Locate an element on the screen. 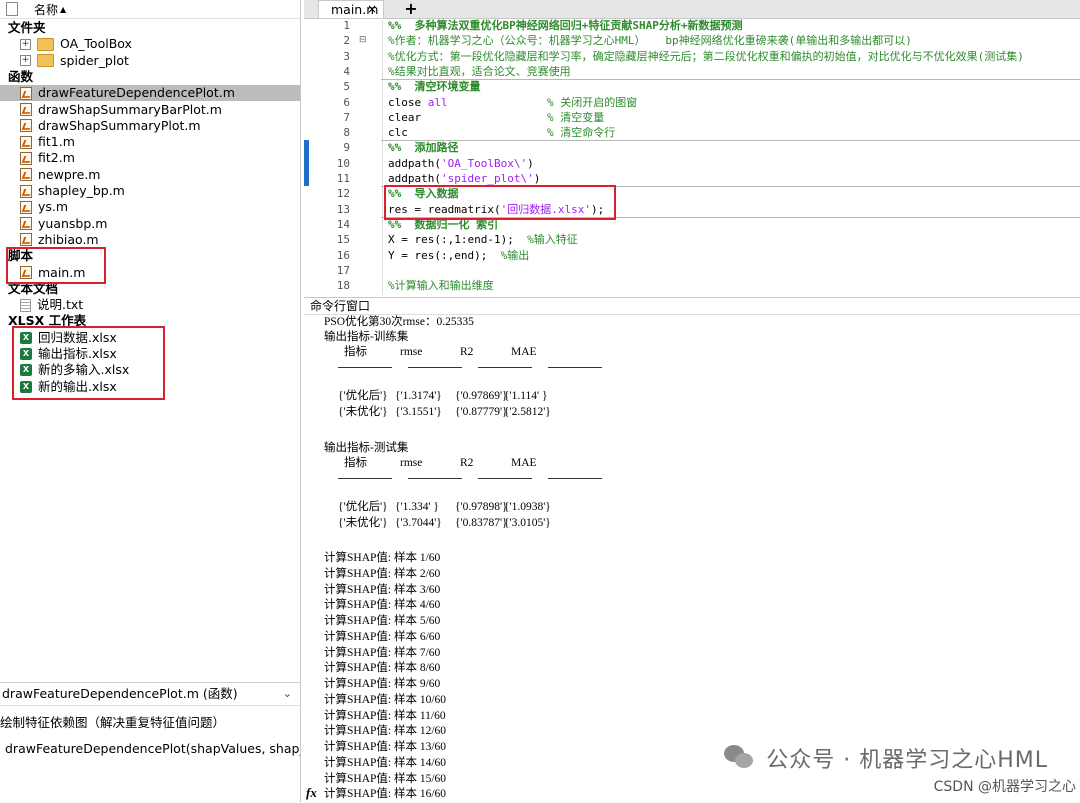 The image size is (1080, 803). header-underline is located at coordinates (476, 478).